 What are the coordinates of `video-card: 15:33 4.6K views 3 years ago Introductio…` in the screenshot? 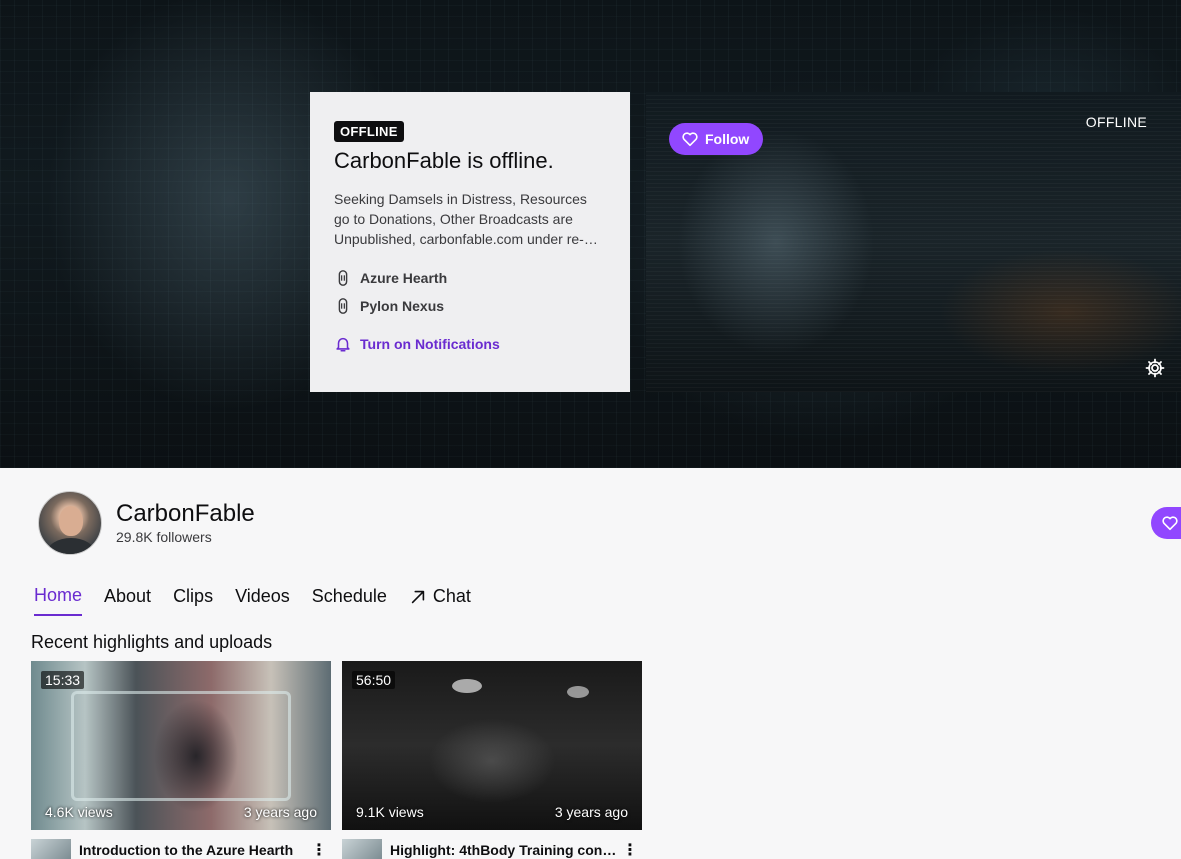 It's located at (181, 760).